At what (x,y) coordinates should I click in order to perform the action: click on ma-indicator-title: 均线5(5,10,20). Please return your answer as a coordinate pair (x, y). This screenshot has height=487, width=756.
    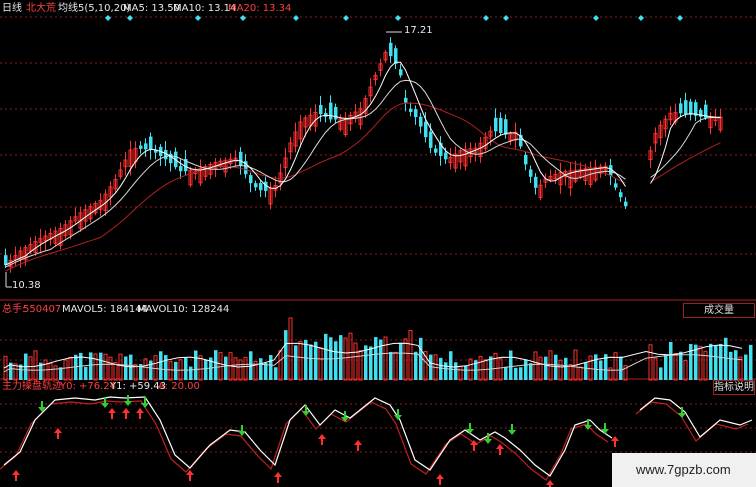
    Looking at the image, I should click on (94, 8).